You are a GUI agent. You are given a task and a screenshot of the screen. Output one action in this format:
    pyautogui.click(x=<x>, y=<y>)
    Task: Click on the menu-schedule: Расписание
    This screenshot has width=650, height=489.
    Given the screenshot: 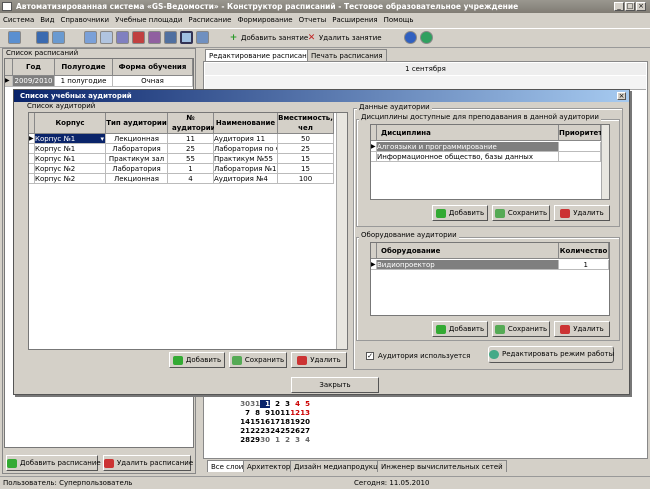 What is the action you would take?
    pyautogui.click(x=209, y=20)
    